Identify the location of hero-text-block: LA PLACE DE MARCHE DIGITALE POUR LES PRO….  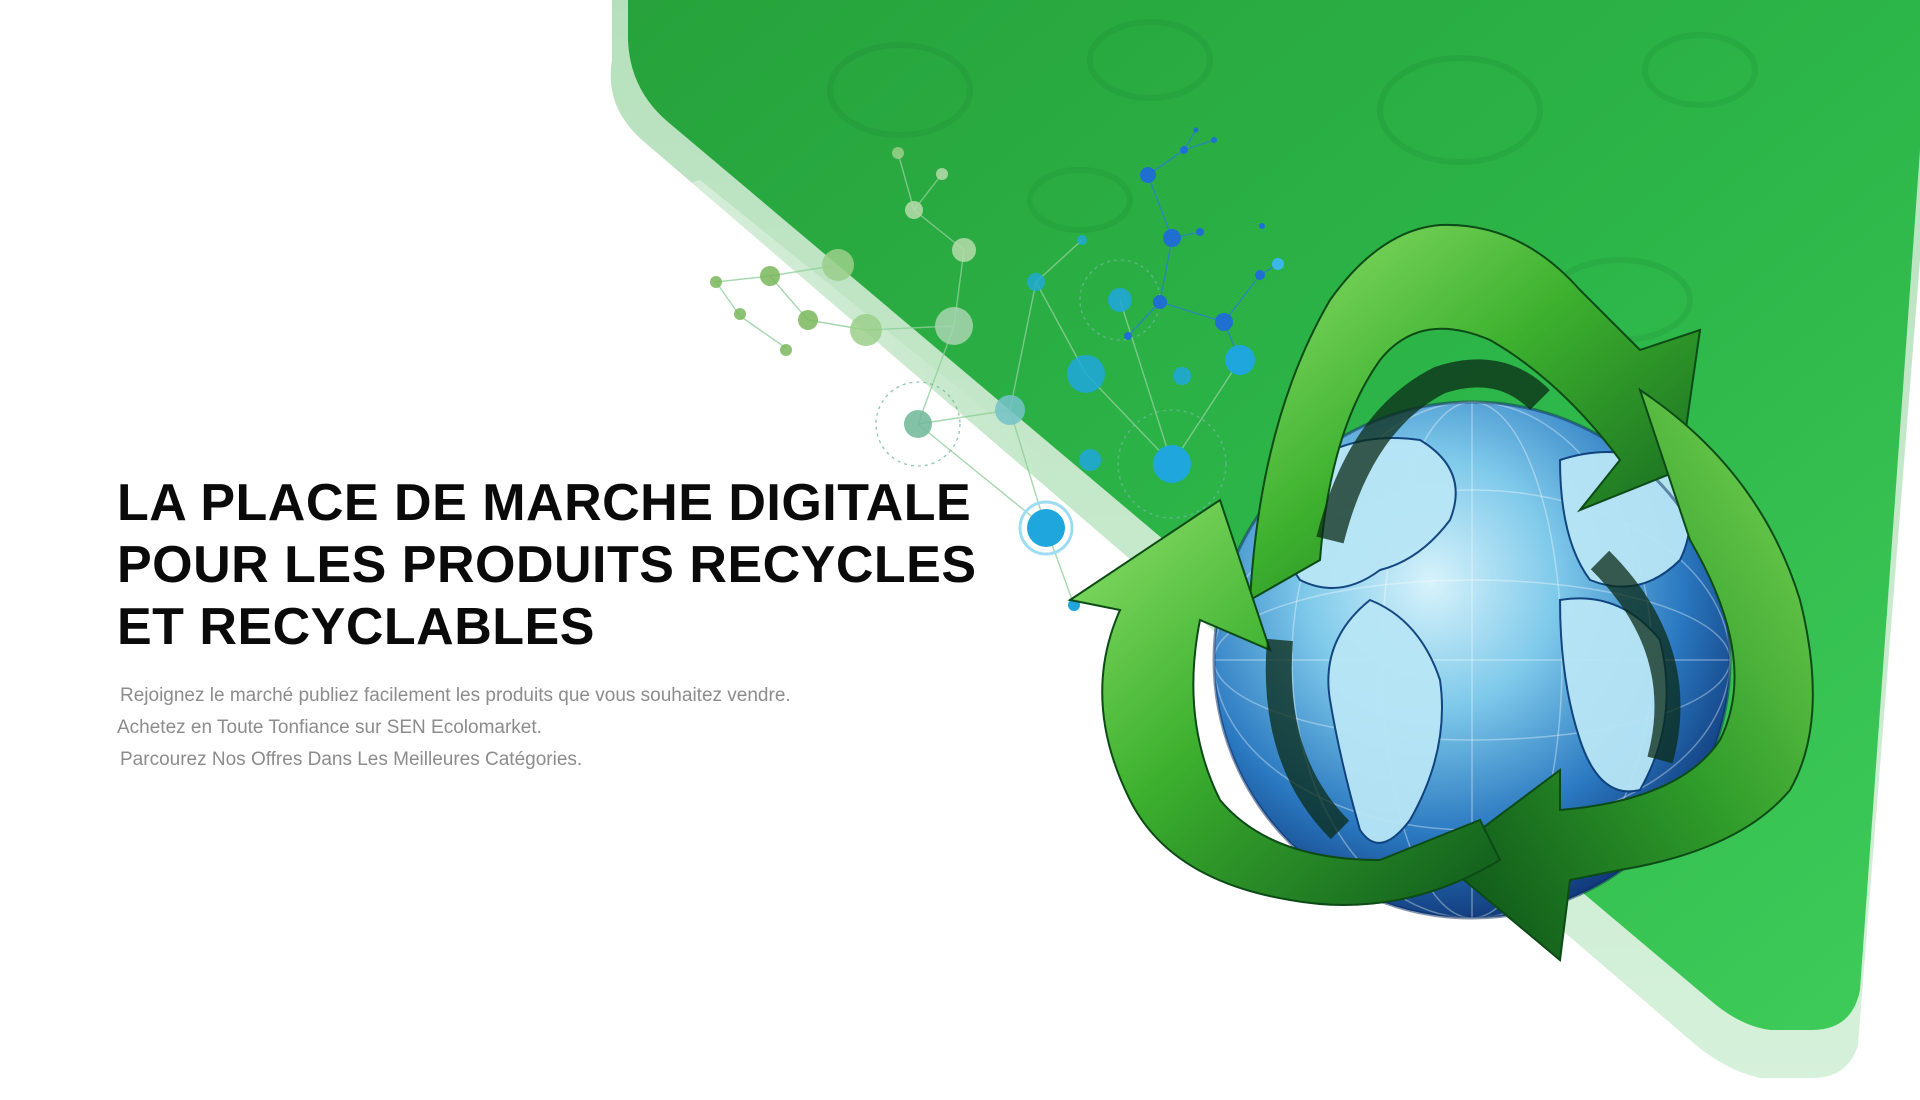
(567, 624).